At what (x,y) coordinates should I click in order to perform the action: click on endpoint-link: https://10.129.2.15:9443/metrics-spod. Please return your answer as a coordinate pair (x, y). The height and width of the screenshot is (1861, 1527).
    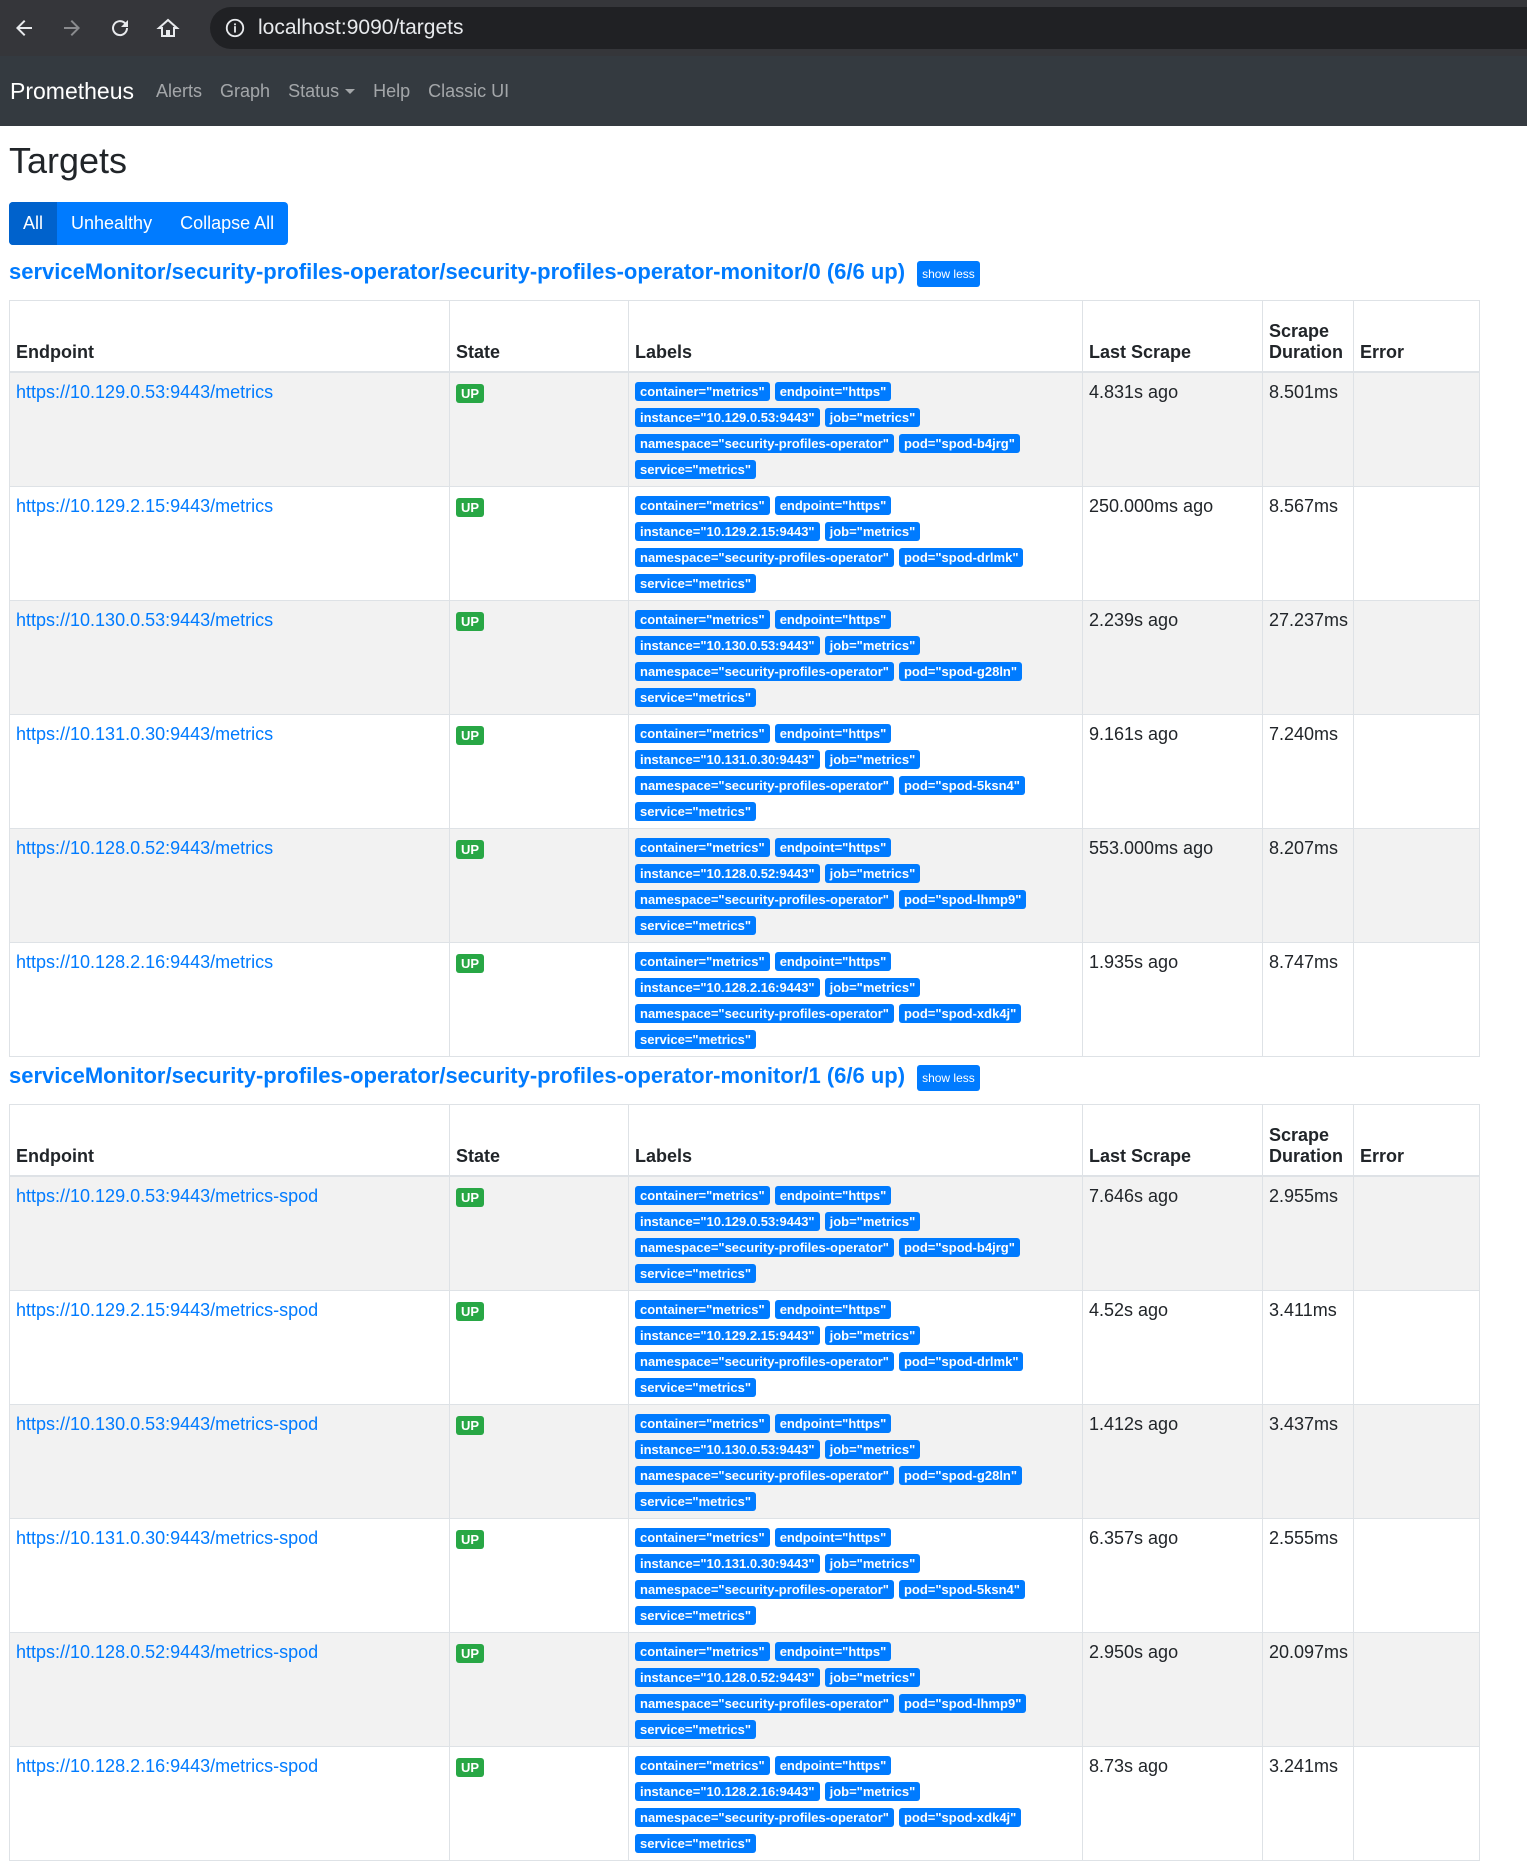
    Looking at the image, I should click on (167, 1310).